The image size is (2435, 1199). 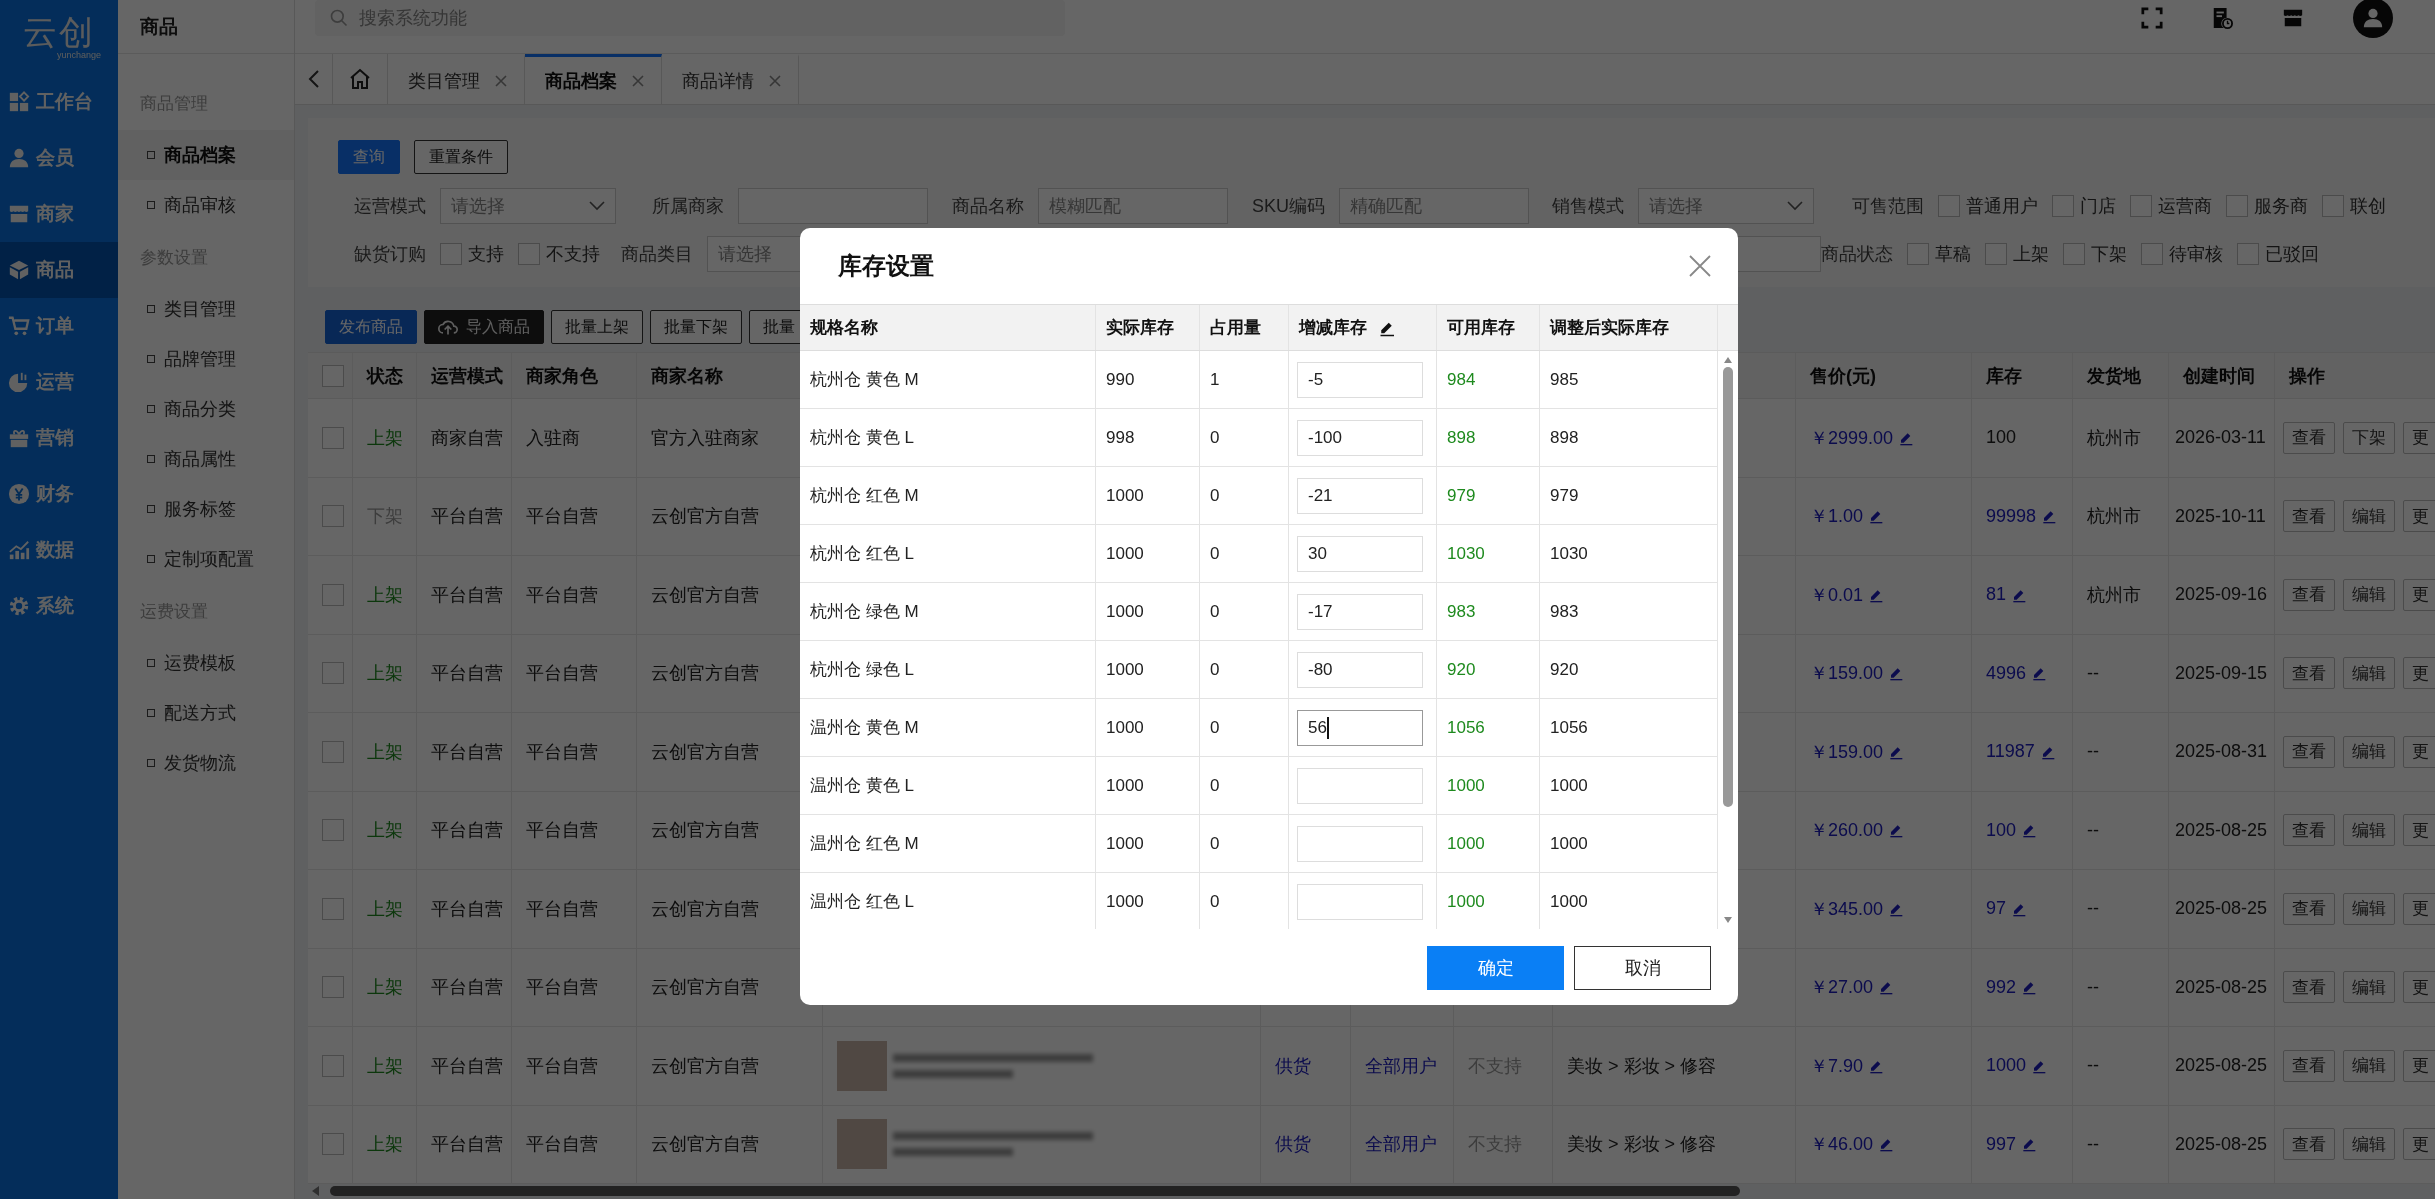 I want to click on fullscreen-icon, so click(x=2152, y=18).